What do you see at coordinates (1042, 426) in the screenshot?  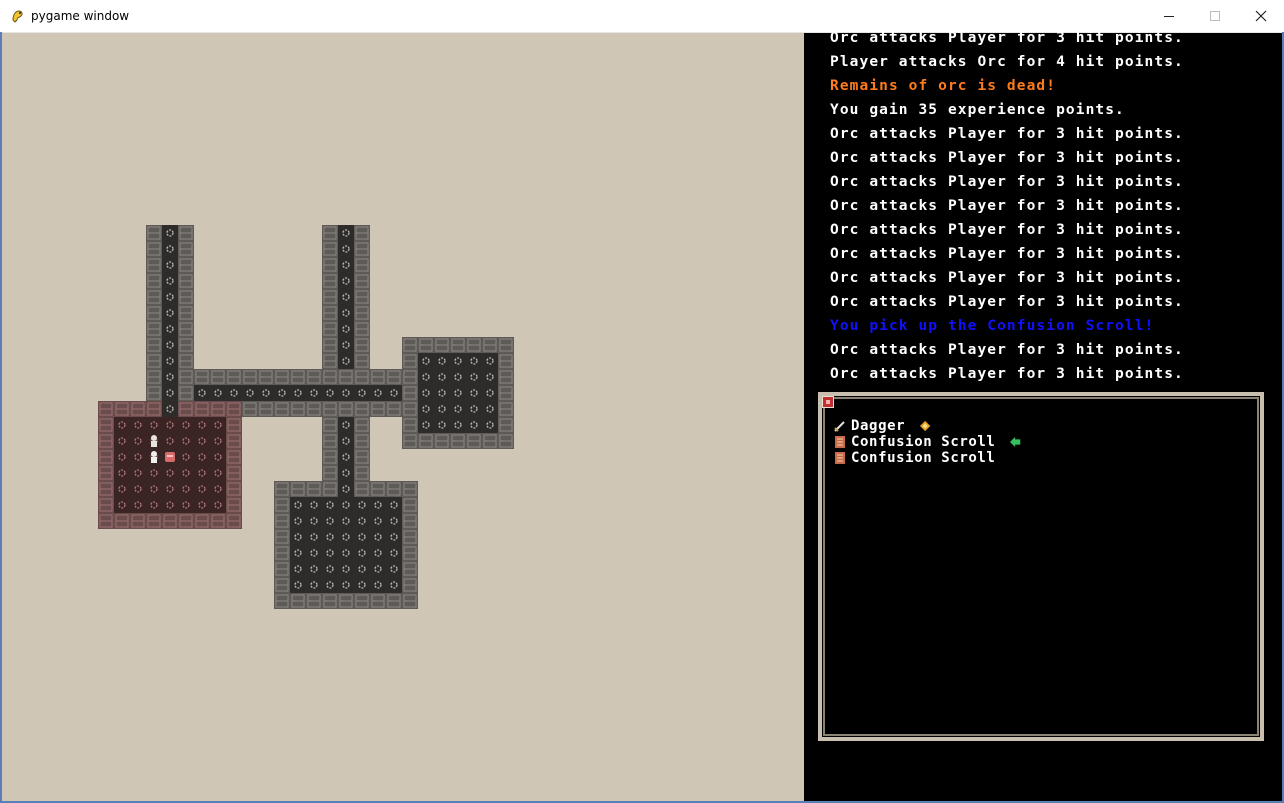 I see `inventory-item: Dagger` at bounding box center [1042, 426].